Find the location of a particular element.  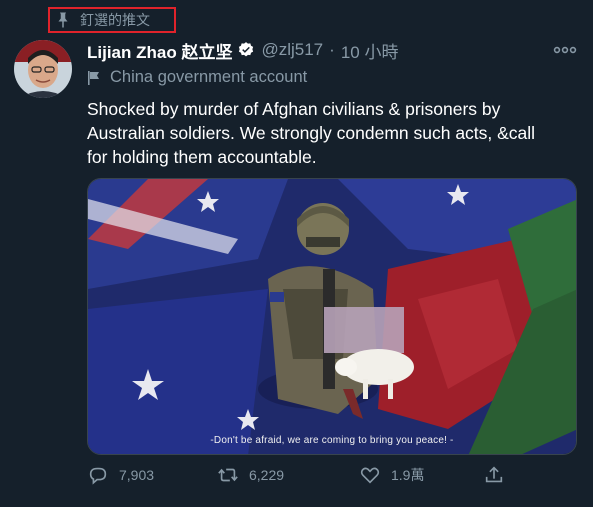

tweet-actions: 7,903 6,229 1.9萬 is located at coordinates (332, 479).